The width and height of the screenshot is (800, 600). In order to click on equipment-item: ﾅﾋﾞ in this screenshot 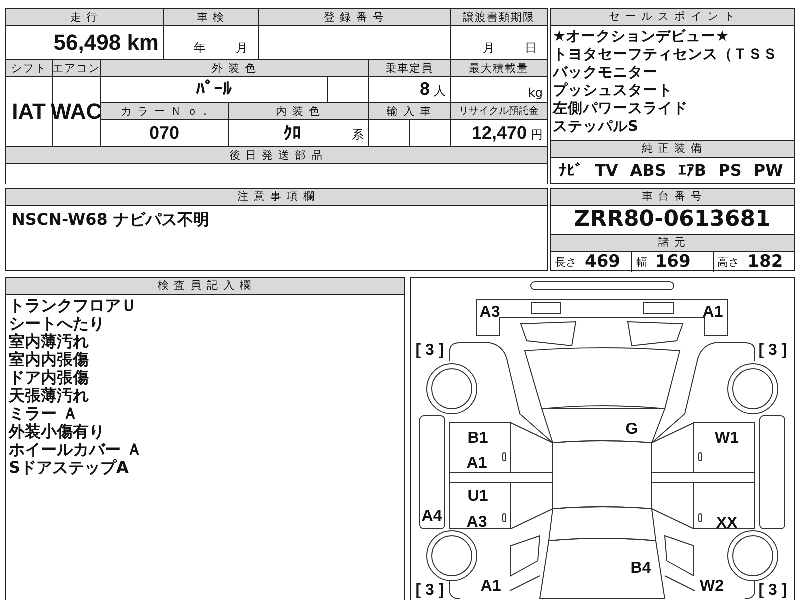, I will do `click(571, 170)`.